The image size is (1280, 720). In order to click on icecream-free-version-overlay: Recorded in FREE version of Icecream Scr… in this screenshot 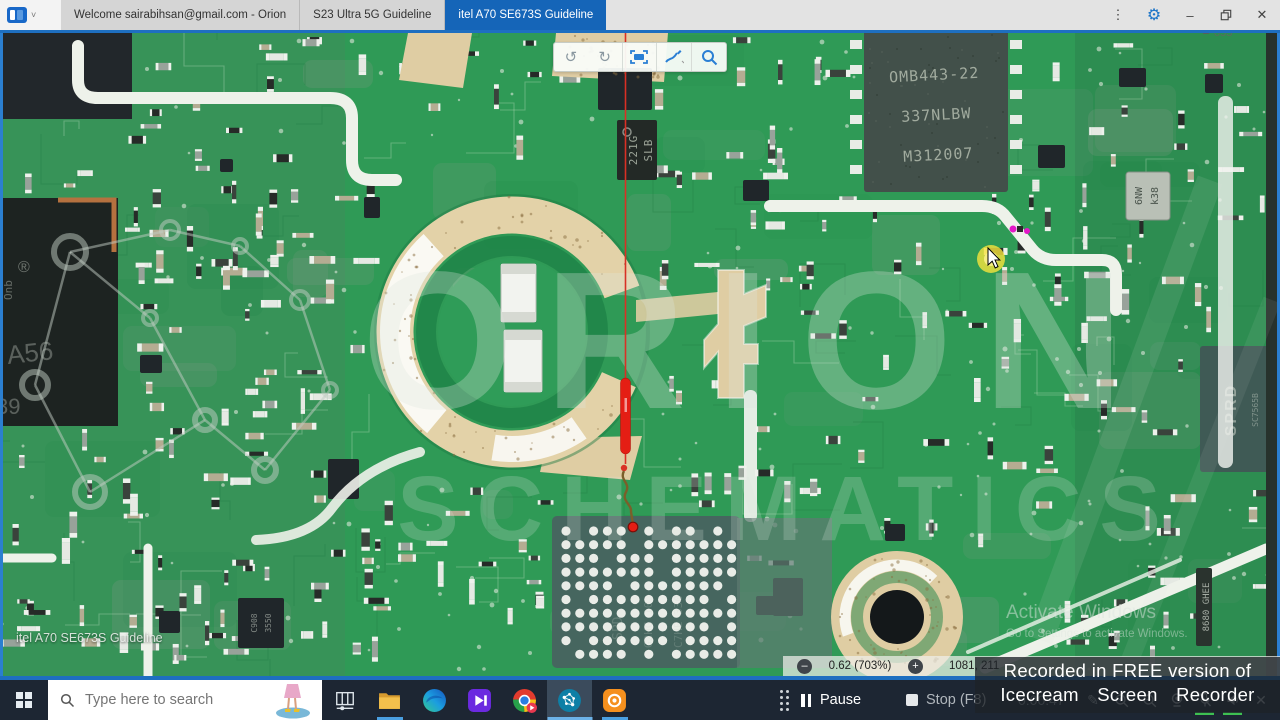, I will do `click(1127, 685)`.